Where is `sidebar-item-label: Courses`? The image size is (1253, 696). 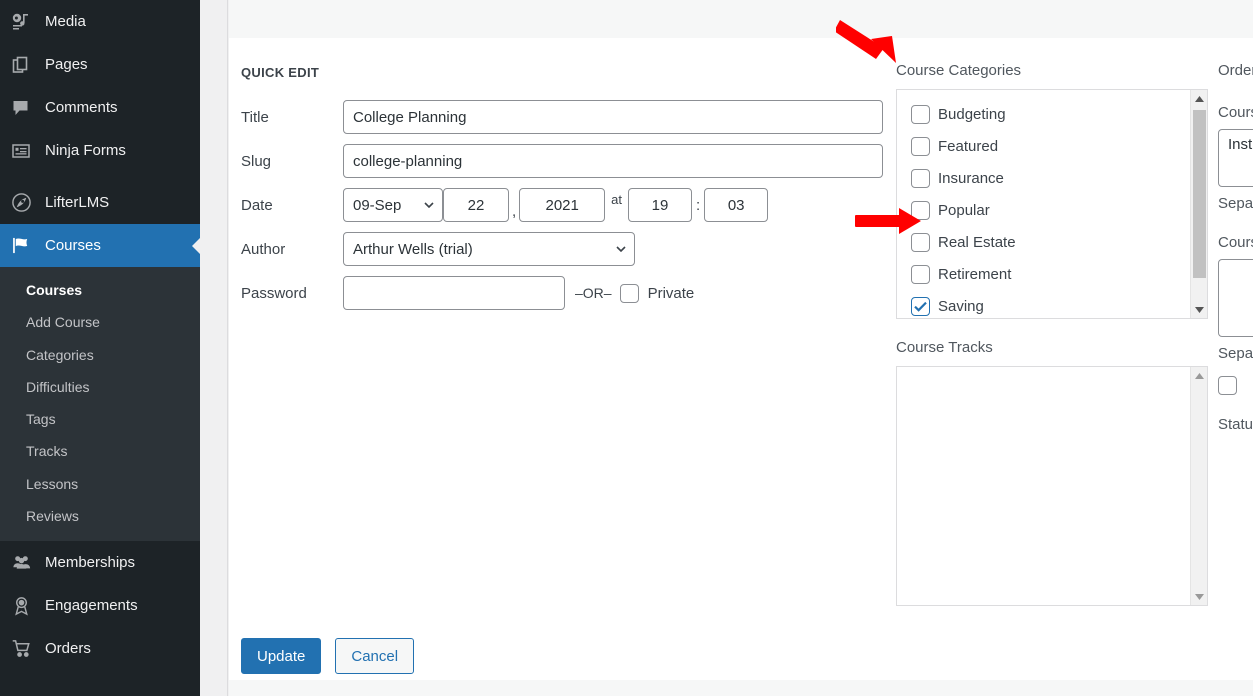
sidebar-item-label: Courses is located at coordinates (73, 245).